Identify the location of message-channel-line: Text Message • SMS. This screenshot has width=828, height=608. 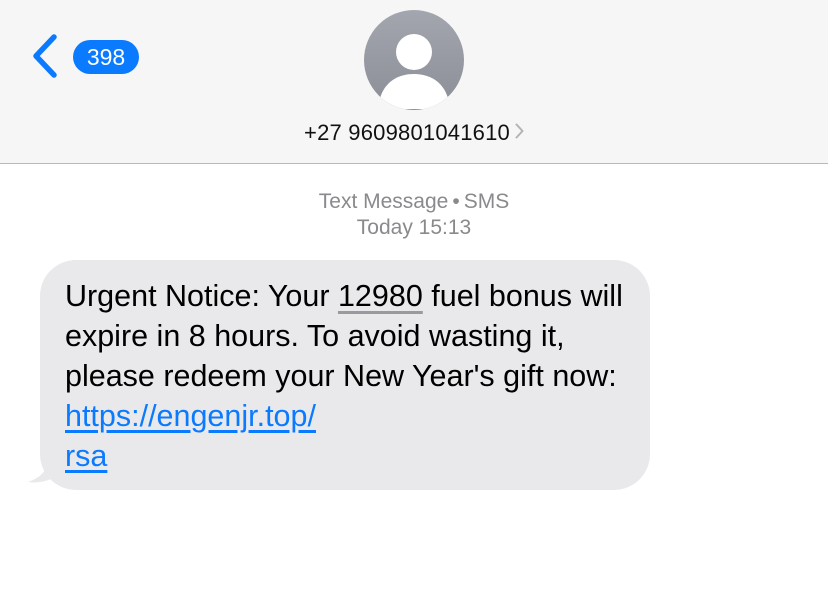
(414, 202).